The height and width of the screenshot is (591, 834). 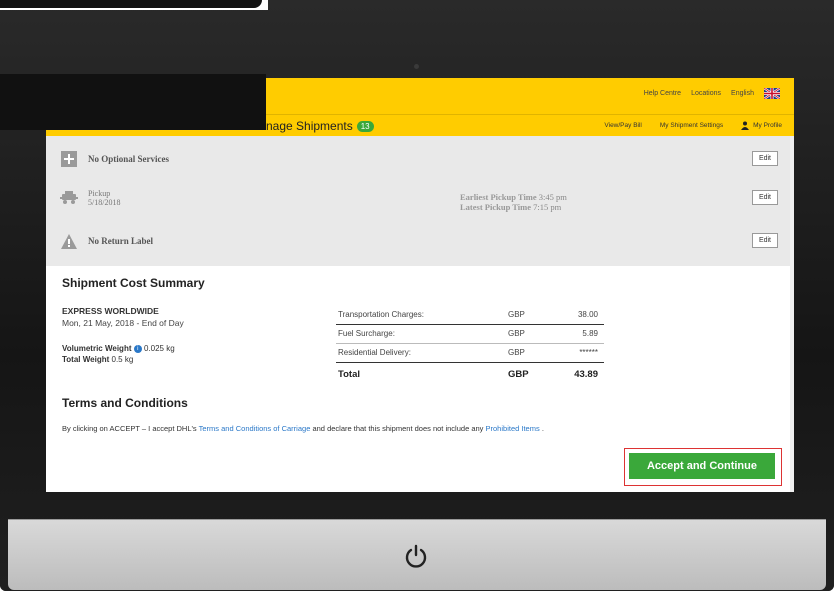 I want to click on shipment-count-badge: 13, so click(x=365, y=126).